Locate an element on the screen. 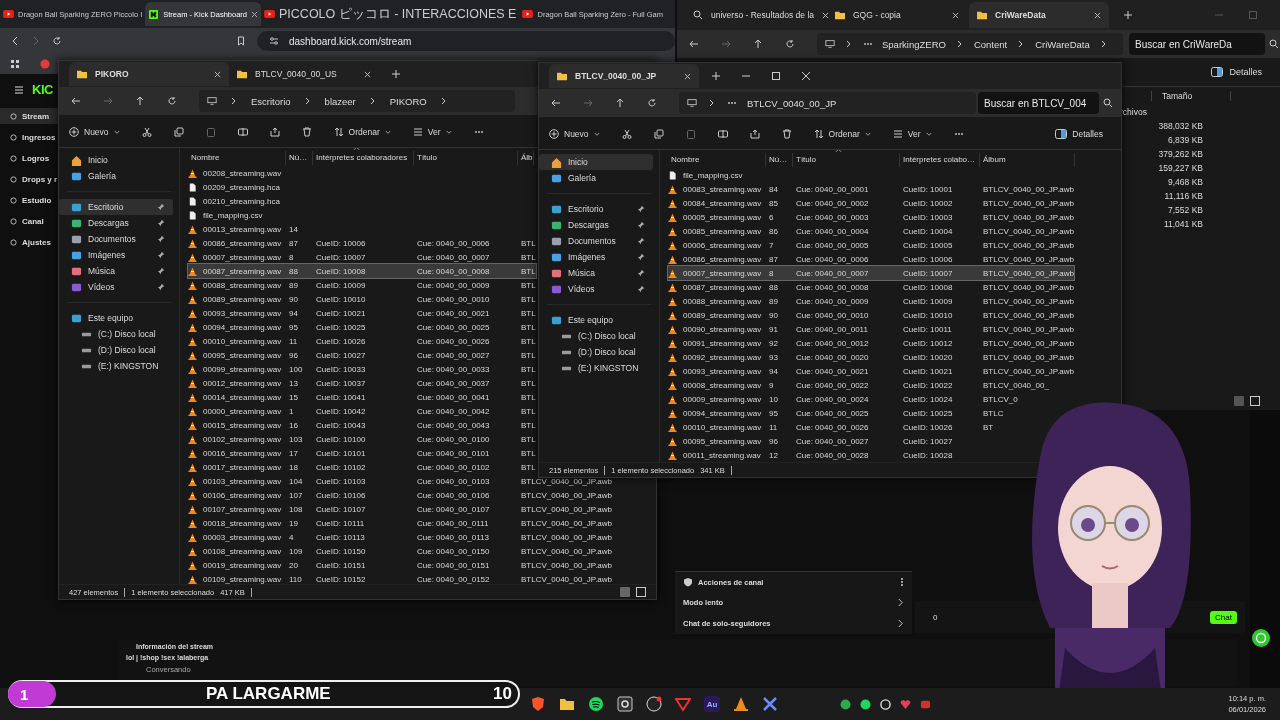 This screenshot has height=720, width=1280. file-row: 00109_streaming.wav 110 CueID: 10152 Cue: 0040_00_0152 BTLCV_0040_00_JP.awb is located at coordinates (400, 578).